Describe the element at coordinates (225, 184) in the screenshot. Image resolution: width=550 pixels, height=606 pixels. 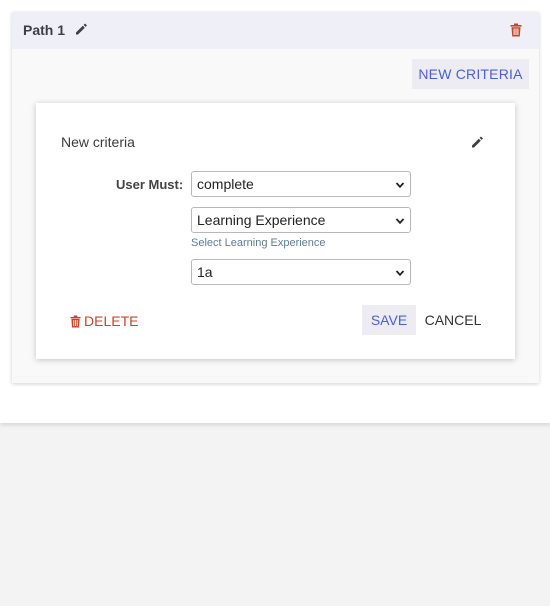
I see `action-select-value: complete` at that location.